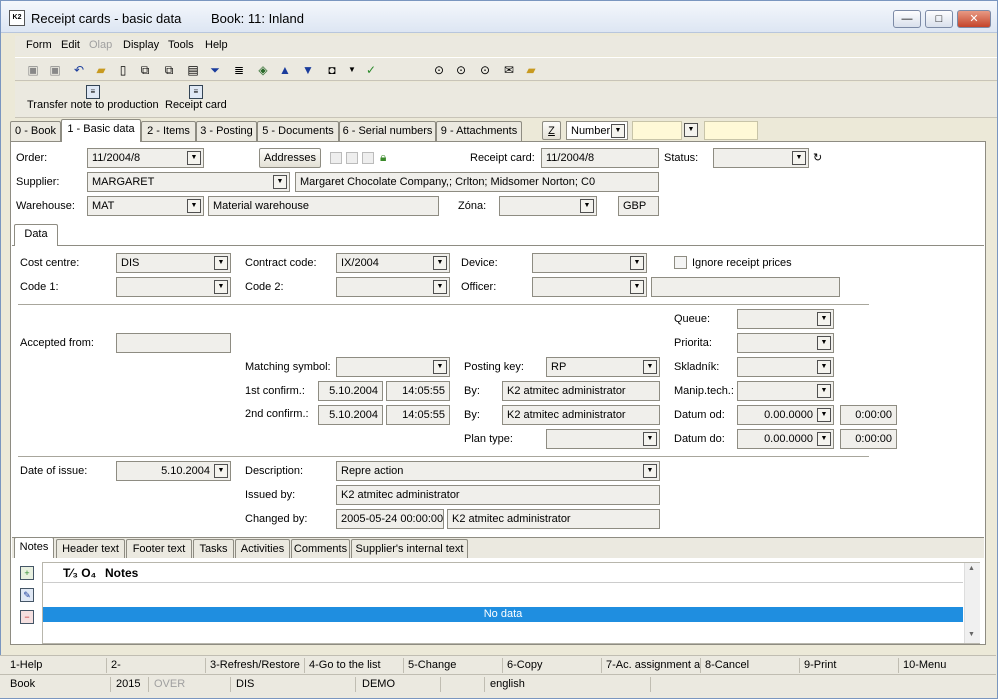 Image resolution: width=998 pixels, height=699 pixels. I want to click on f4-go-to-list: 4-Go to the list, so click(345, 665).